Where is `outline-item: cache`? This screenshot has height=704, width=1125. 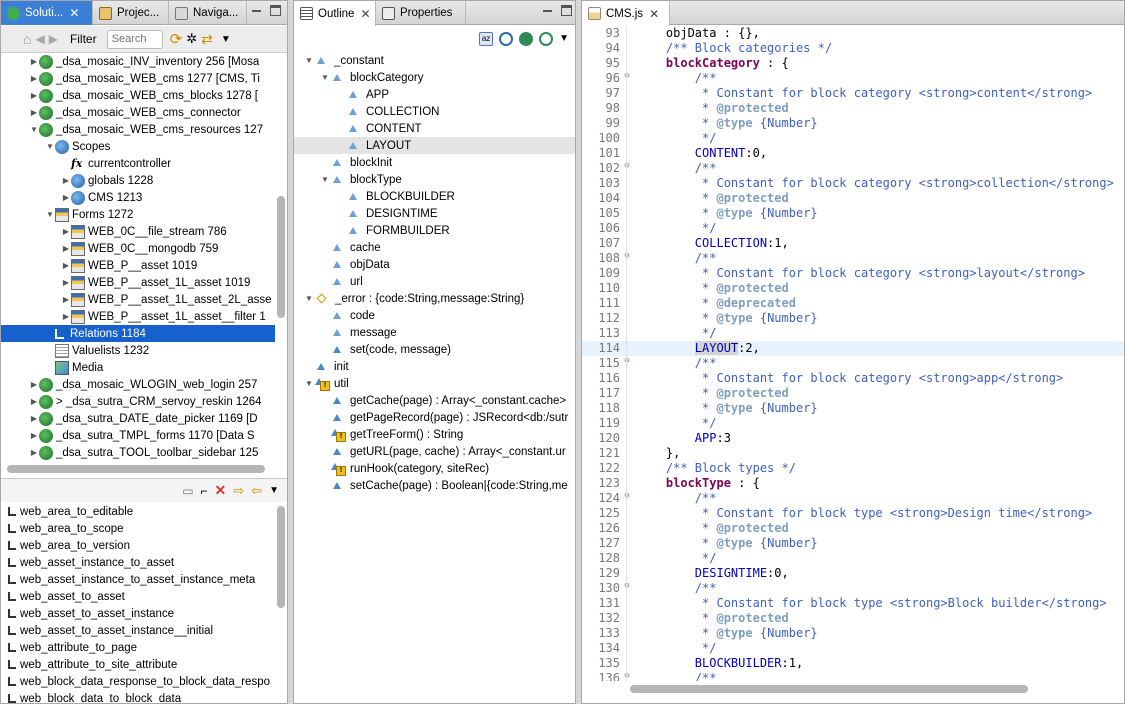 outline-item: cache is located at coordinates (434, 247).